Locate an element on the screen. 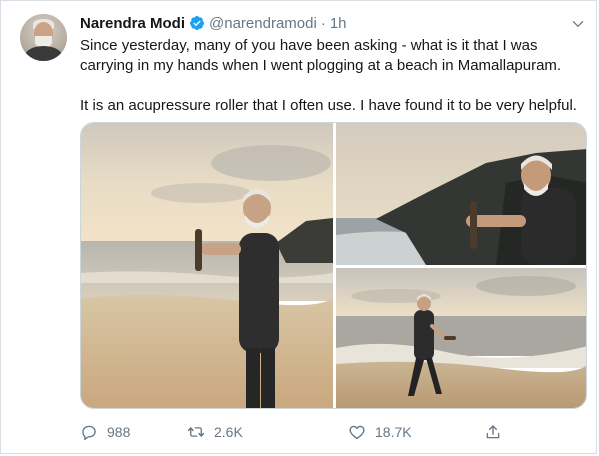  retweet-count: 2.6K is located at coordinates (228, 432).